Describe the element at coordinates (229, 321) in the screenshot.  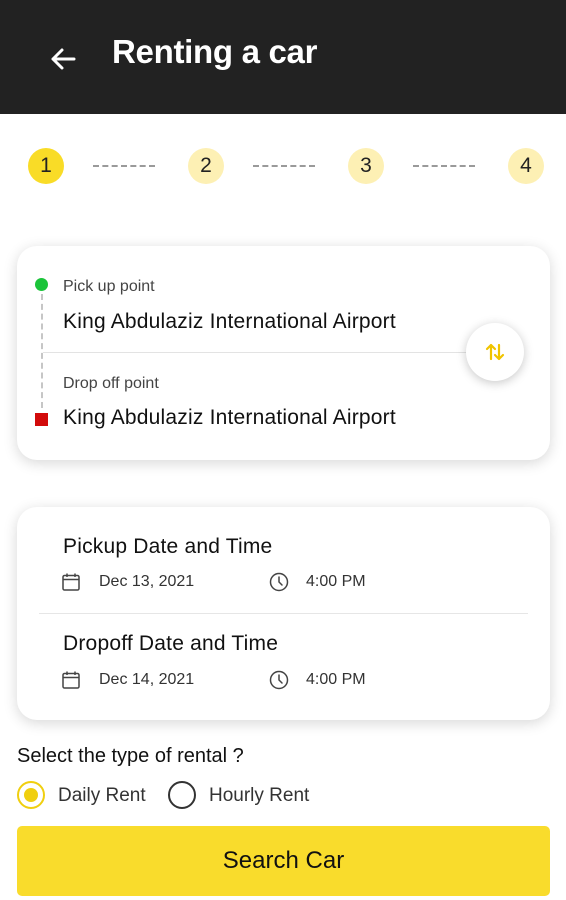
I see `pickup-location: King Abdulaziz International Airport` at that location.